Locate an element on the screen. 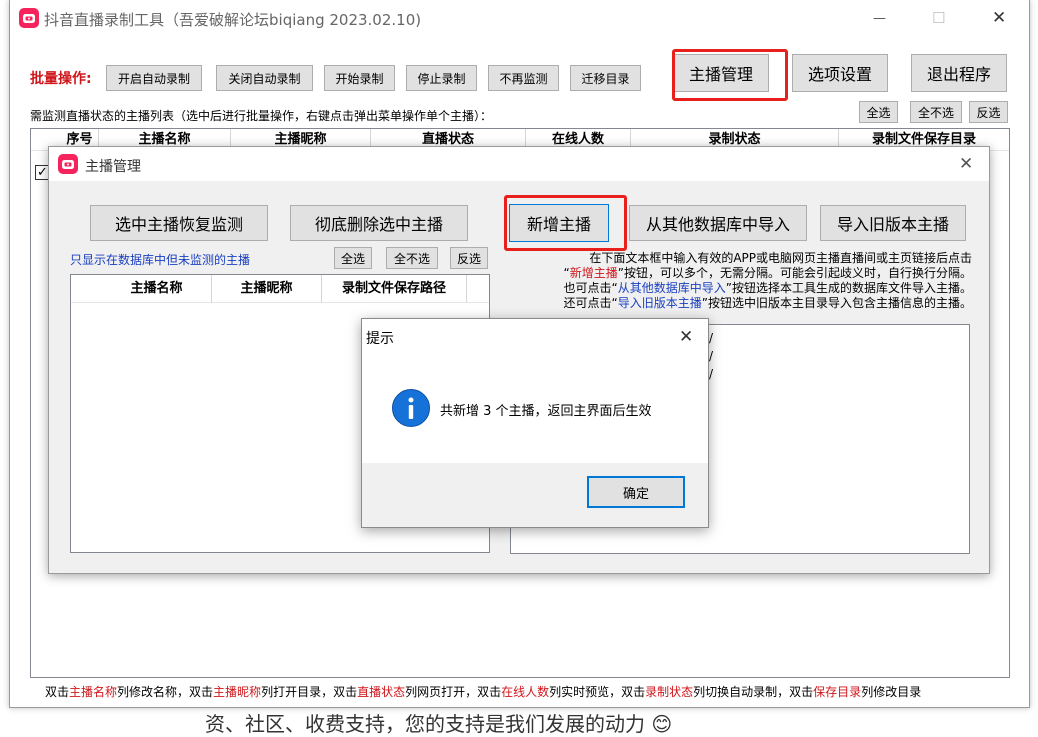  instruction-text: 导入旧版本主播 is located at coordinates (659, 303).